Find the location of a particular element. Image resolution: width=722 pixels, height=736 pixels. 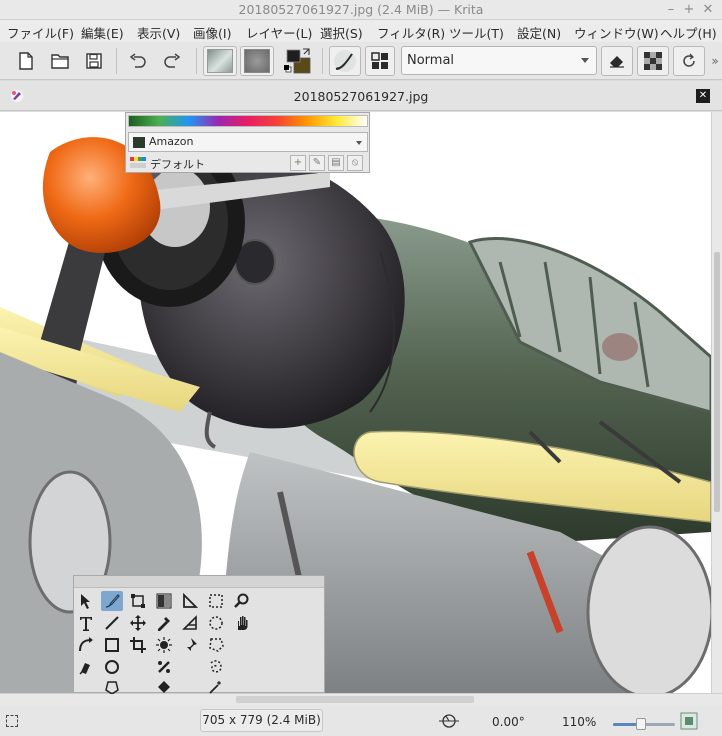

zoom-readout: 110% is located at coordinates (579, 722).